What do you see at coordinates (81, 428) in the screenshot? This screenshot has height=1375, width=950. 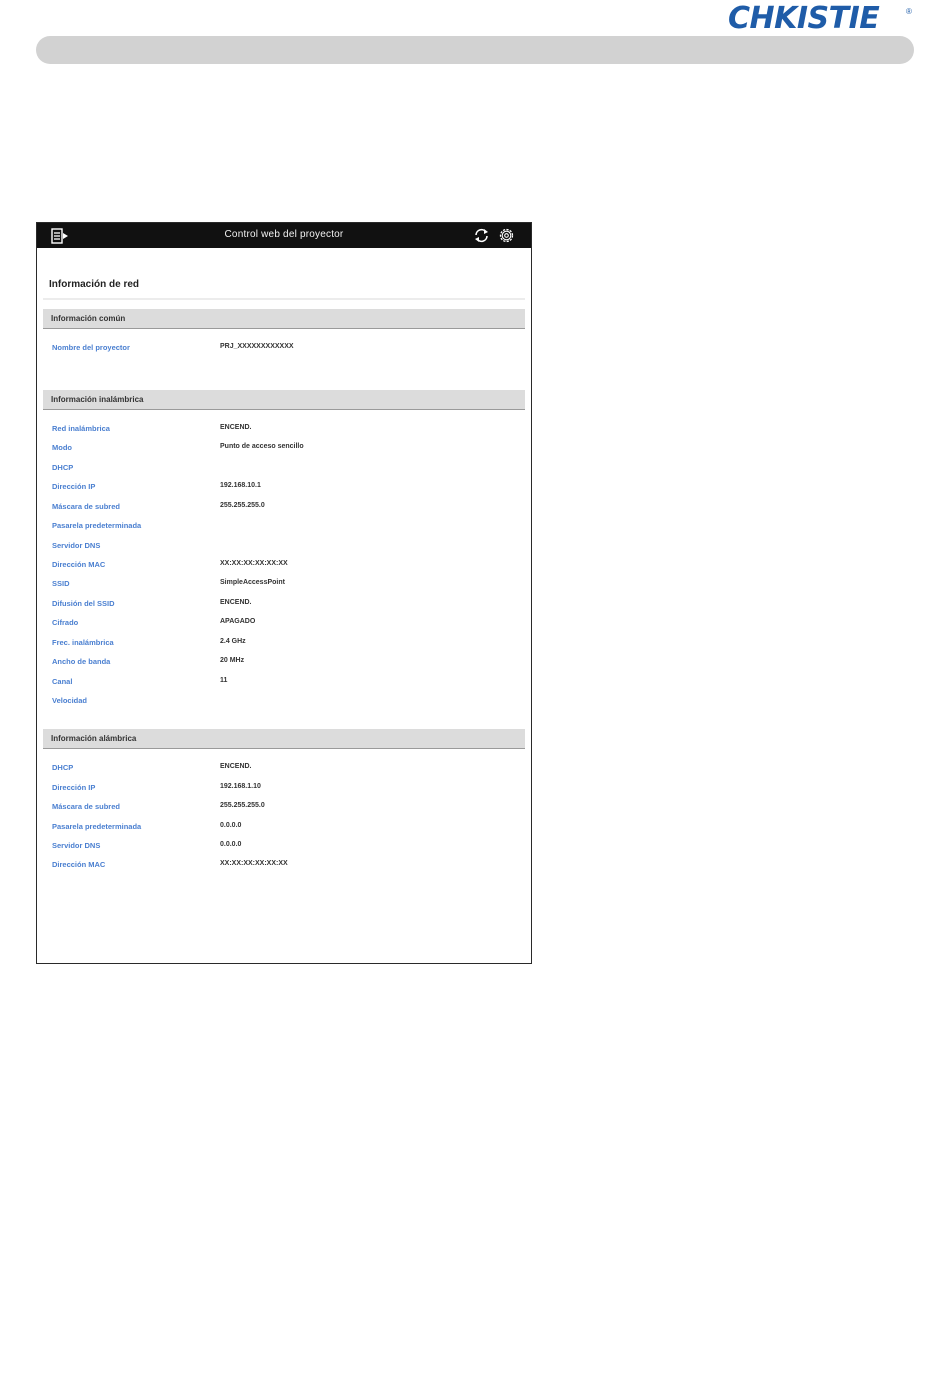 I see `info-label: Red inalámbrica` at bounding box center [81, 428].